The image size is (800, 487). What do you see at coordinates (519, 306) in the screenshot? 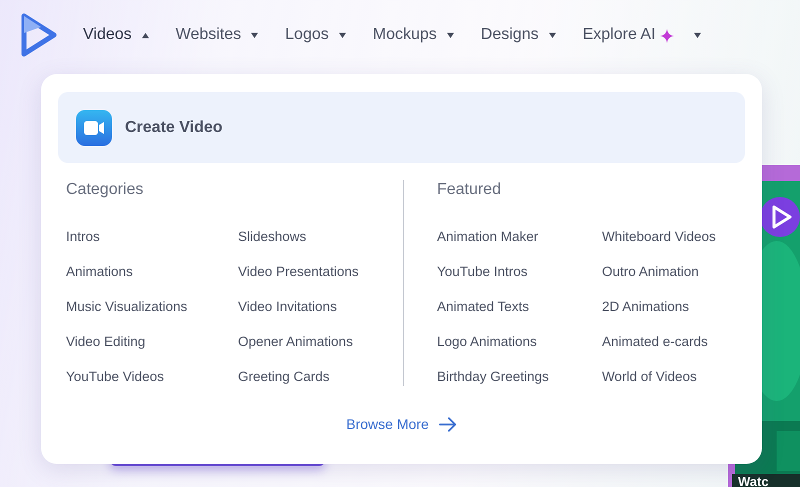
I see `menu-link: Animated Texts` at bounding box center [519, 306].